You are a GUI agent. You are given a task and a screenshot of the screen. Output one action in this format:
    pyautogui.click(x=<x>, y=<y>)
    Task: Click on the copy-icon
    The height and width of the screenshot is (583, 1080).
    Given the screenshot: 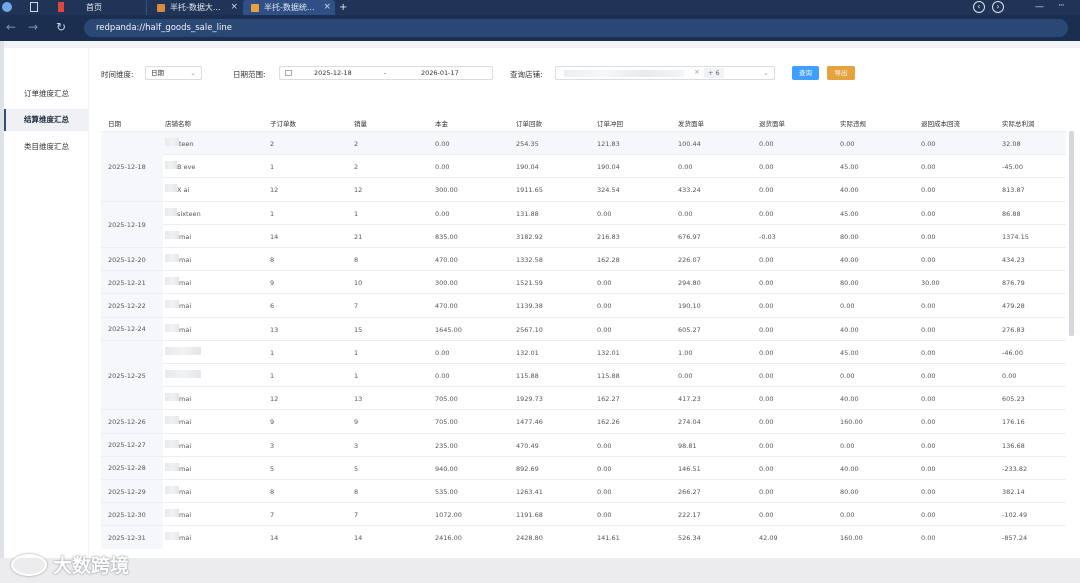 What is the action you would take?
    pyautogui.click(x=34, y=7)
    